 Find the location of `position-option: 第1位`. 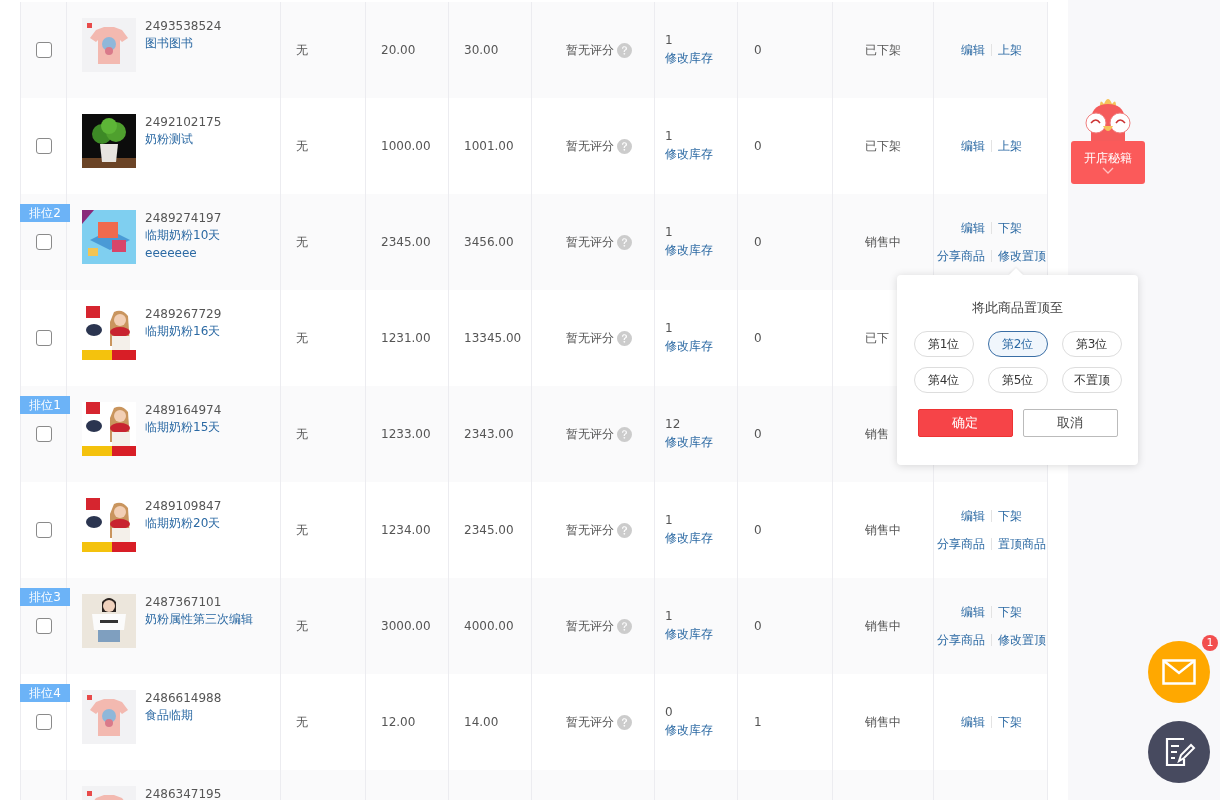

position-option: 第1位 is located at coordinates (943, 344).